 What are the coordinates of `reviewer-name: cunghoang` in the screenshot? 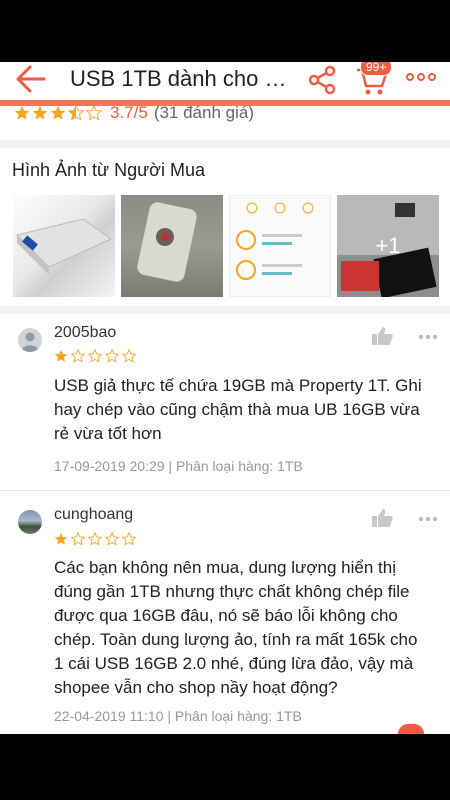 It's located at (94, 514).